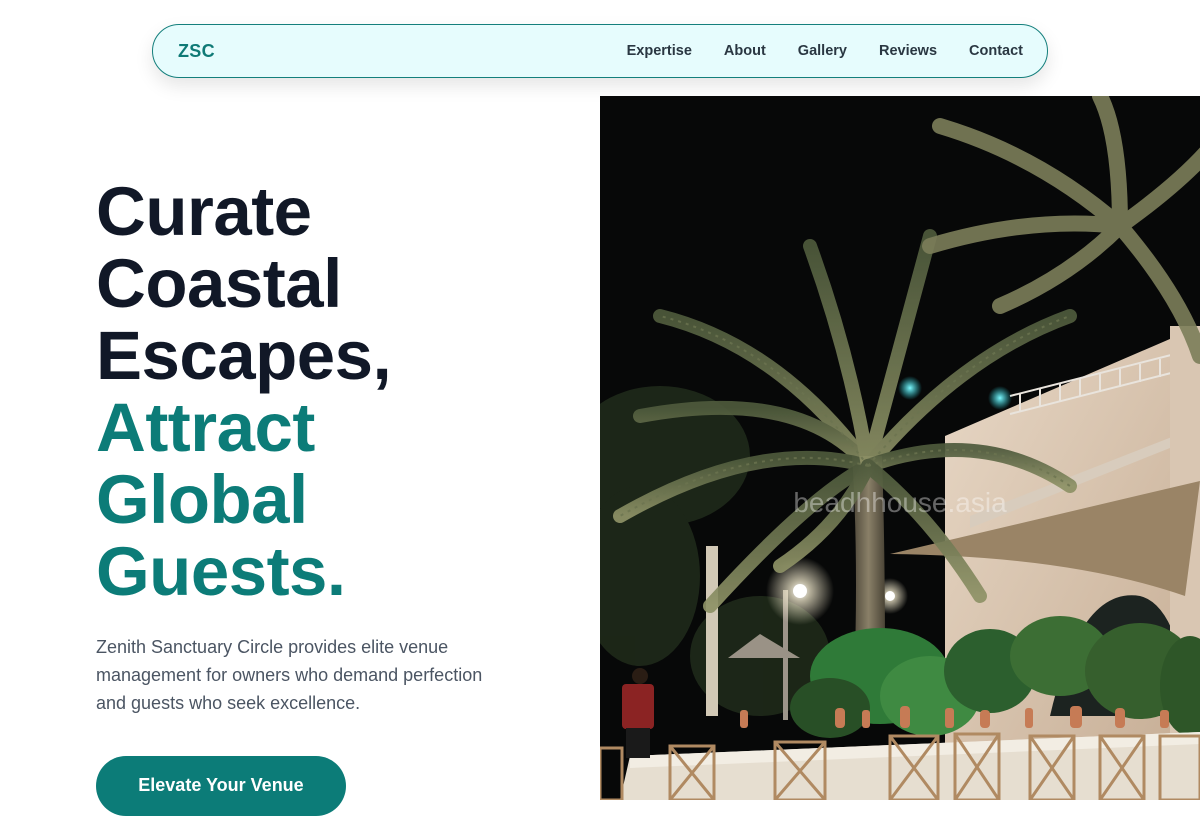 This screenshot has height=816, width=1200. What do you see at coordinates (745, 51) in the screenshot?
I see `nav-link-about: About` at bounding box center [745, 51].